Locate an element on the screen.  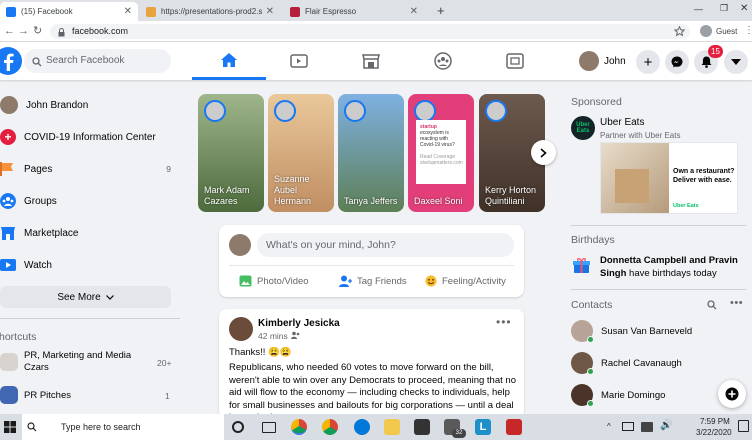
story-card: Tanya Jeffers is located at coordinates (371, 153).